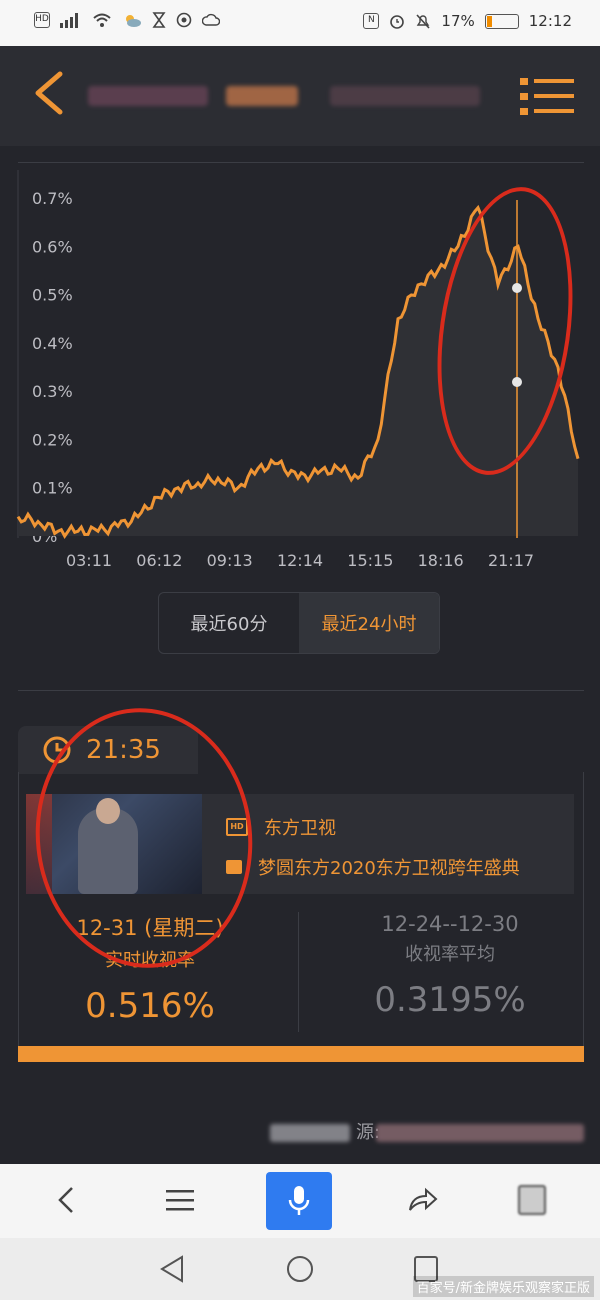 Image resolution: width=600 pixels, height=1300 pixels. I want to click on time-range-toggle: 最近60分 最近24小时, so click(299, 623).